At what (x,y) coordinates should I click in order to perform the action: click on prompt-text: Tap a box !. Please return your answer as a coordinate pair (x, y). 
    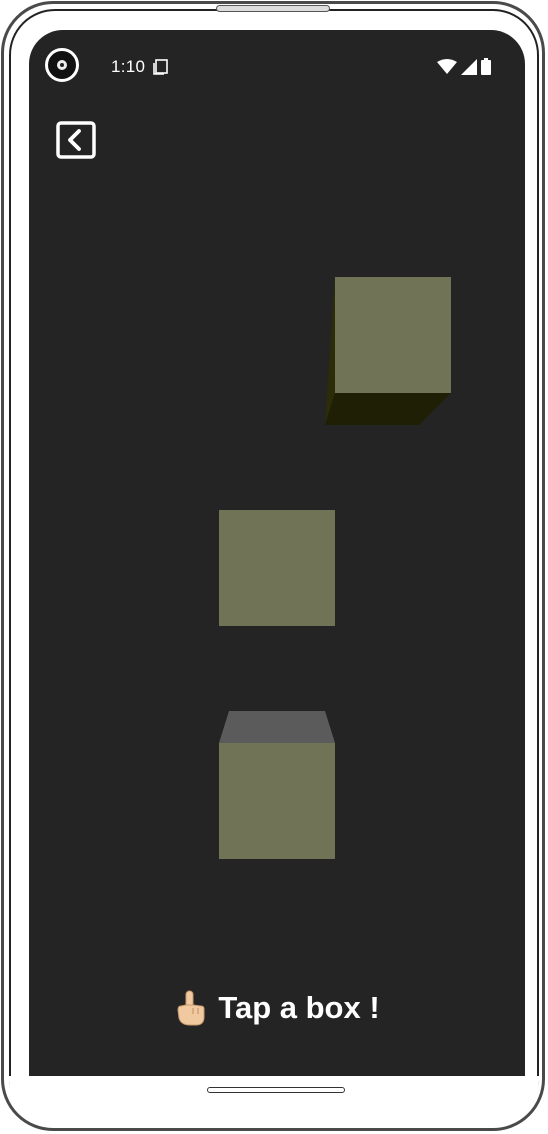
    Looking at the image, I should click on (299, 1007).